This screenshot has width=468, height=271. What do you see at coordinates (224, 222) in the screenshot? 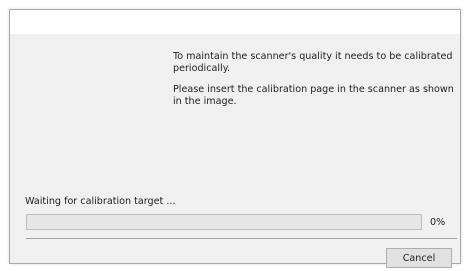
I see `progress-bar` at bounding box center [224, 222].